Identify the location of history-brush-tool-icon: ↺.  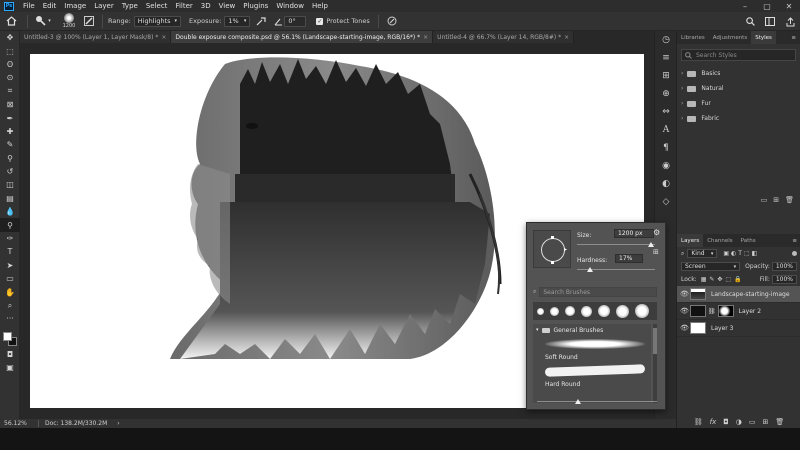
(10, 171).